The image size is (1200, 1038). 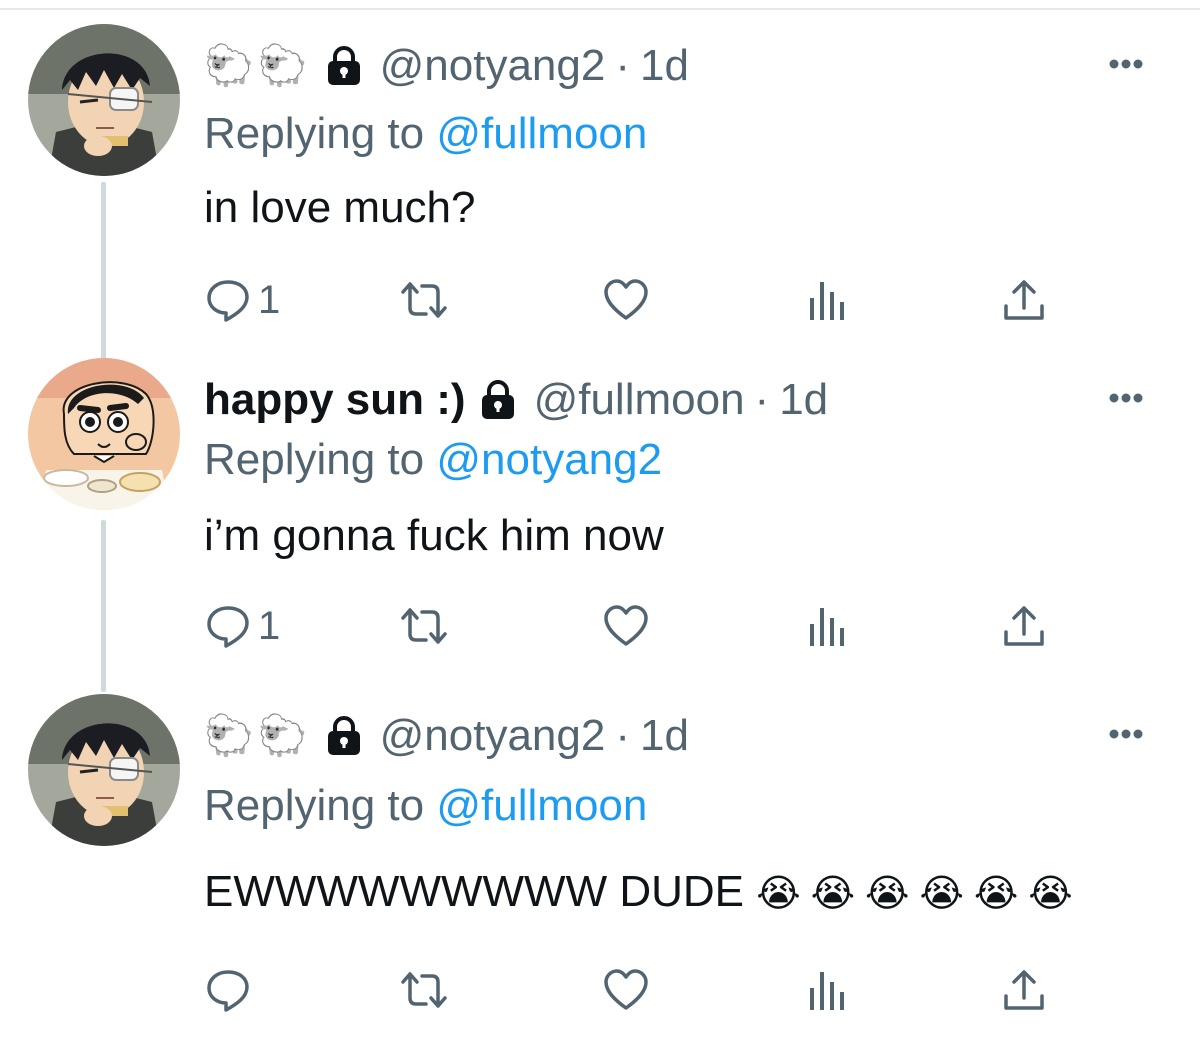 What do you see at coordinates (433, 460) in the screenshot?
I see `replying-to-line: Replying to @notyang2` at bounding box center [433, 460].